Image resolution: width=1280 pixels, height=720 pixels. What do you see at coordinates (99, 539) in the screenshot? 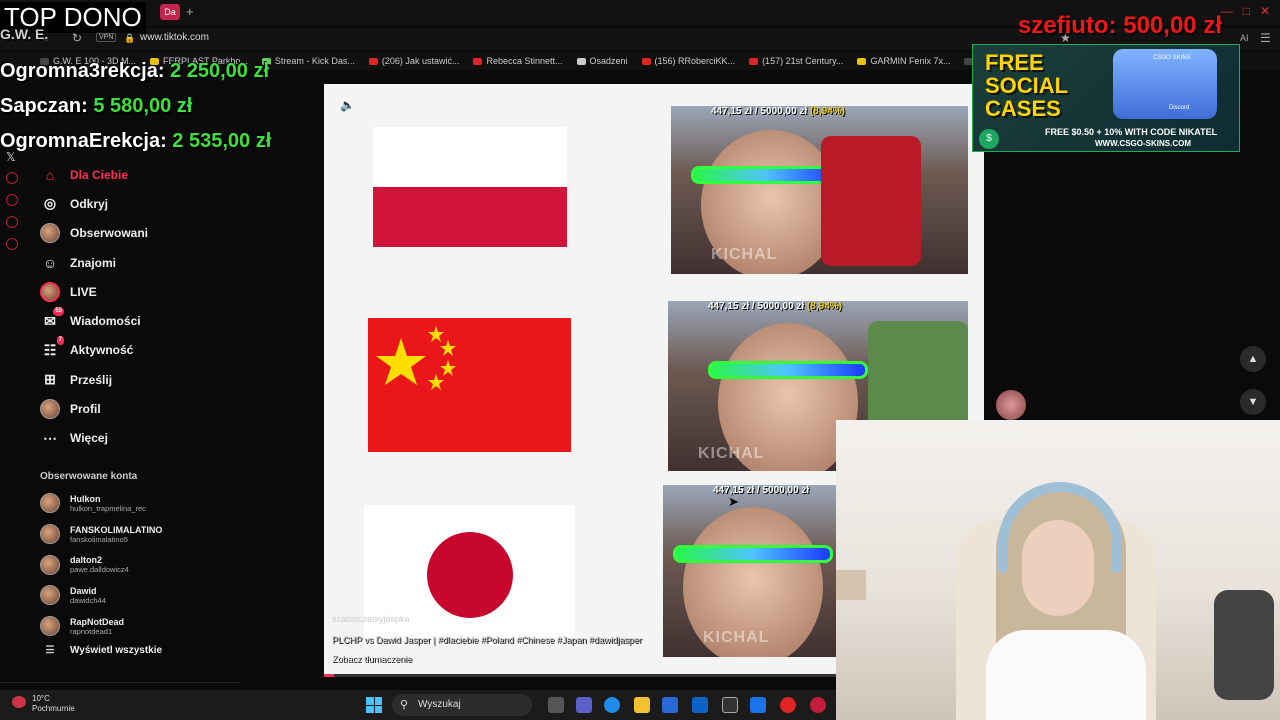
I see `account-handle: fanskolimalatino5` at bounding box center [99, 539].